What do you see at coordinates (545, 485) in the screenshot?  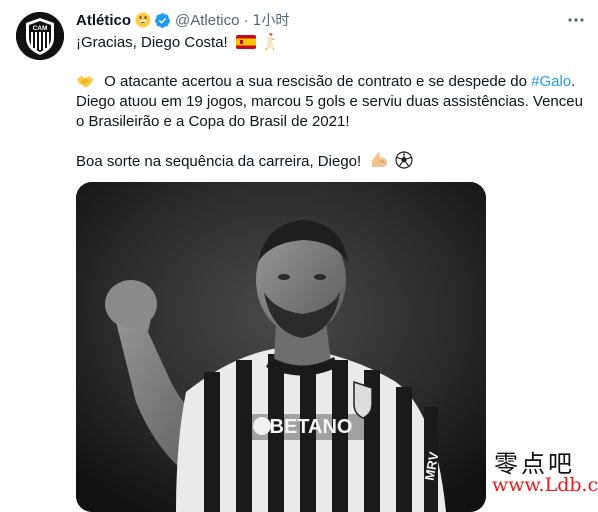 I see `watermark-url-text: www.Ldb.cc` at bounding box center [545, 485].